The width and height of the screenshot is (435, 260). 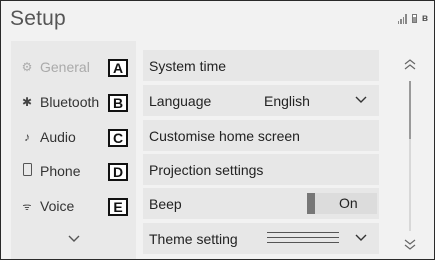 I want to click on language-value: English, so click(x=287, y=100).